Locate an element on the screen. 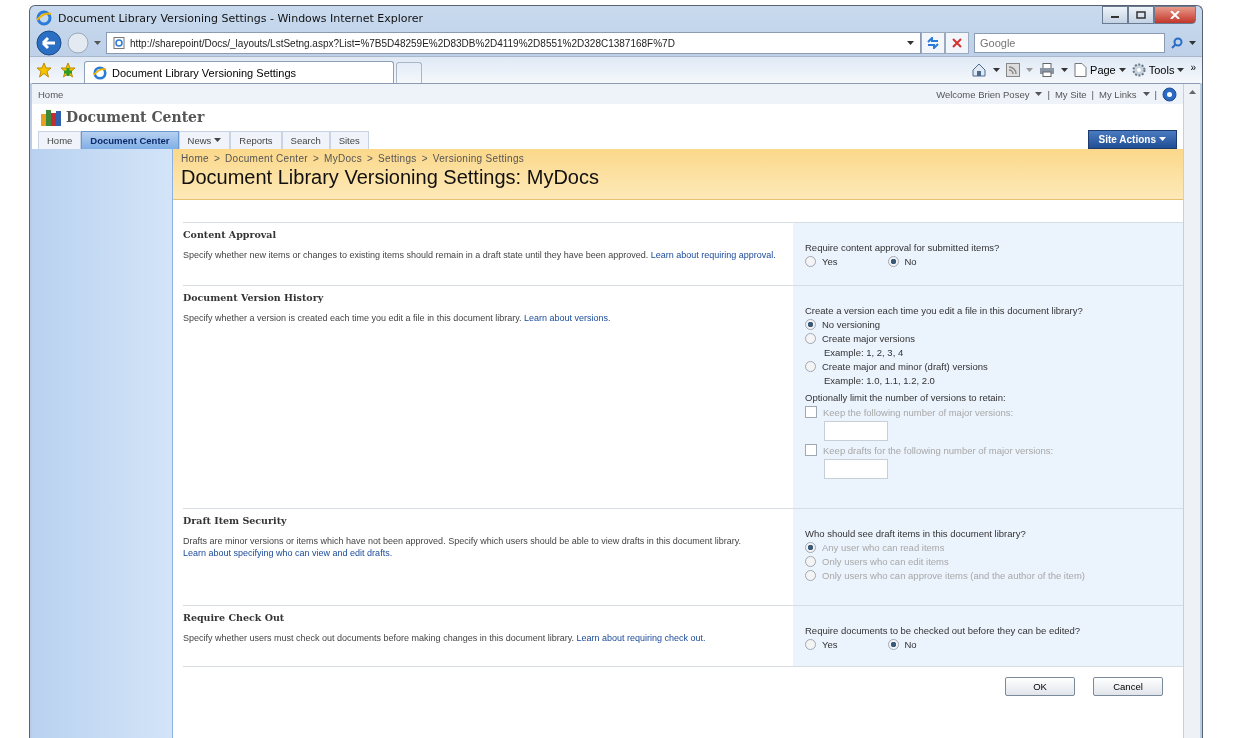  nav-tab: Reports is located at coordinates (256, 140).